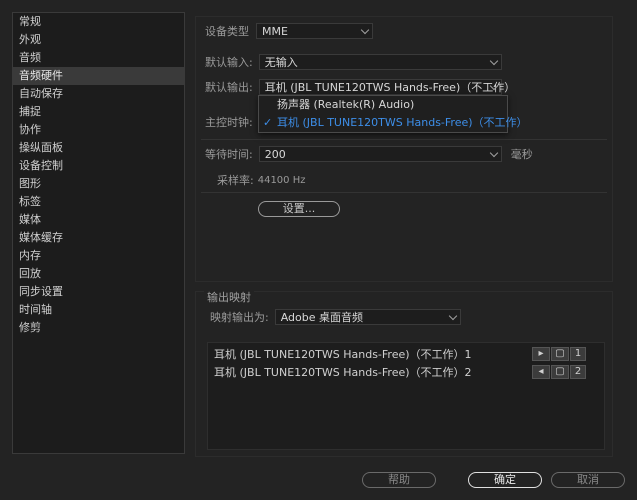  I want to click on sidebar-item: 同步设置, so click(98, 292).